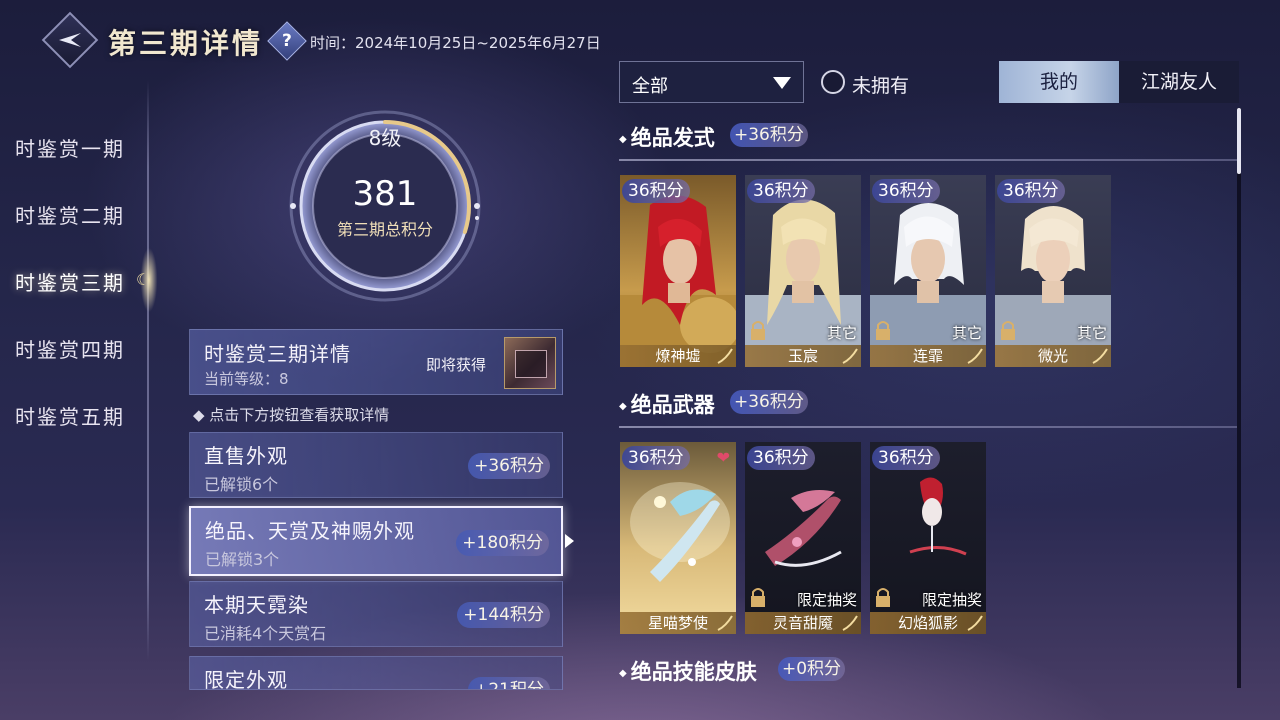 Image resolution: width=1280 pixels, height=720 pixels. Describe the element at coordinates (70, 147) in the screenshot. I see `nav-item-period-1: 时鉴赏一期` at that location.